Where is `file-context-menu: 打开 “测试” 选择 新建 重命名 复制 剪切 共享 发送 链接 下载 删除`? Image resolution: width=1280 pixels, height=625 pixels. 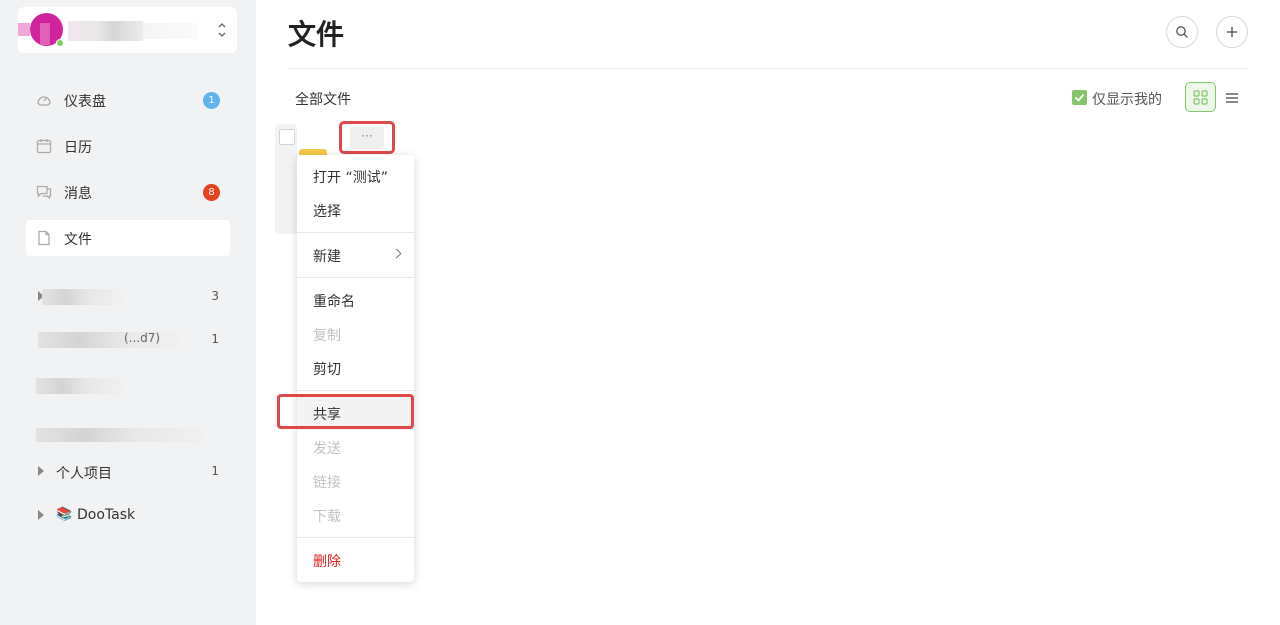
file-context-menu: 打开 “测试” 选择 新建 重命名 复制 剪切 共享 发送 链接 下载 删除 is located at coordinates (355, 368).